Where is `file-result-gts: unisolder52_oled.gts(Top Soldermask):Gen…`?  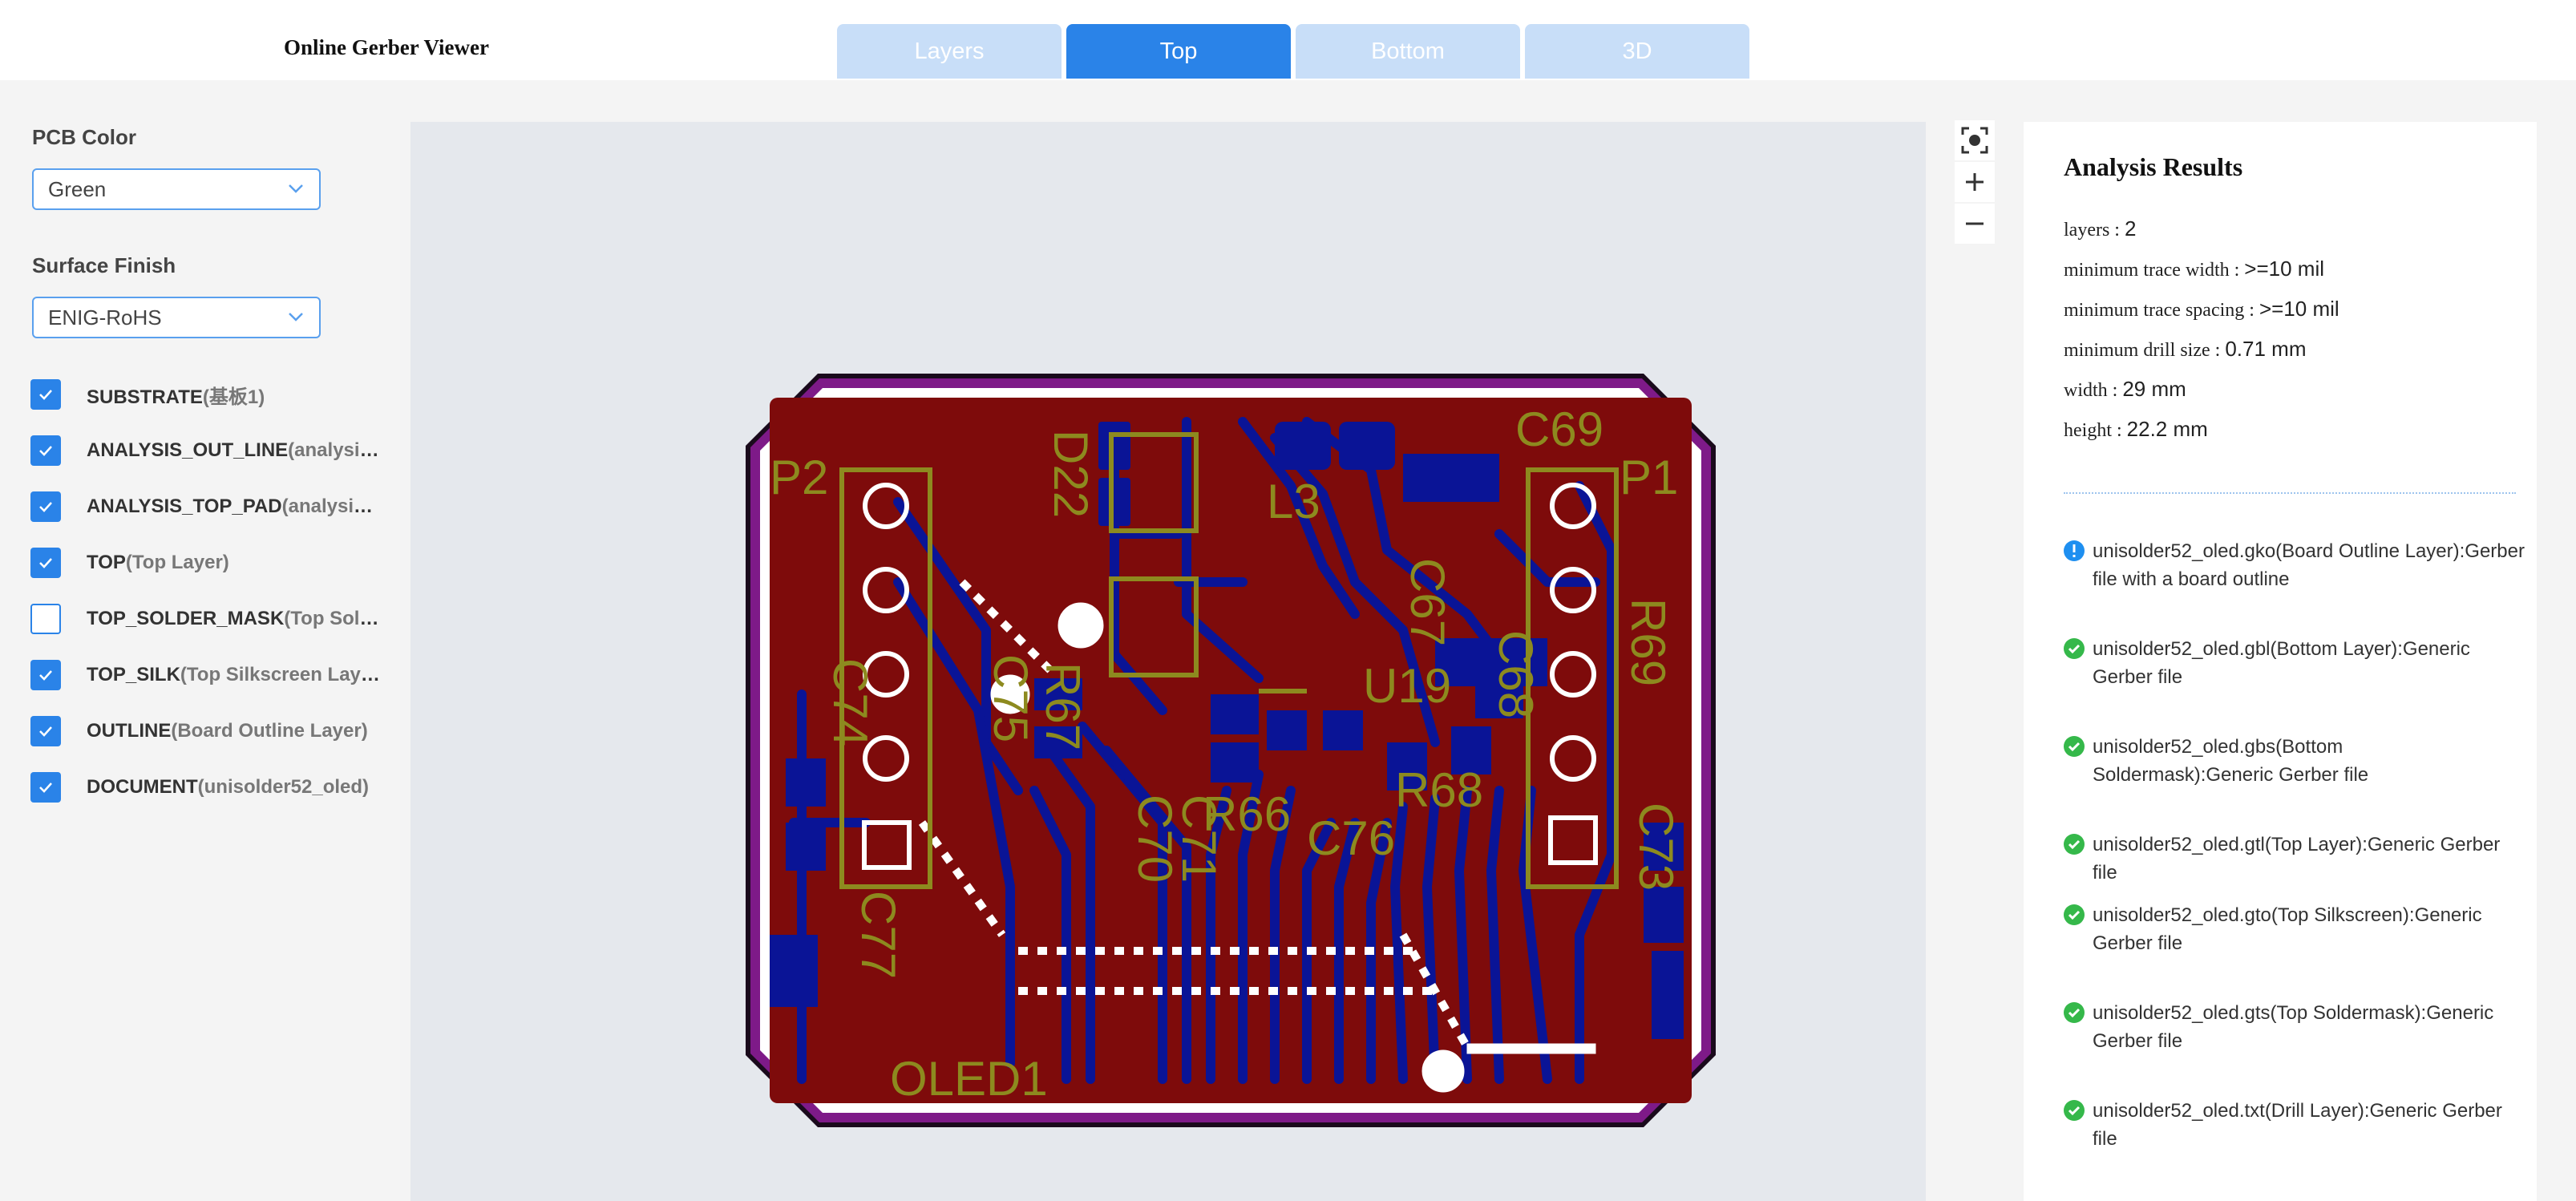
file-result-gts: unisolder52_oled.gts(Top Soldermask):Gen… is located at coordinates (2296, 1027).